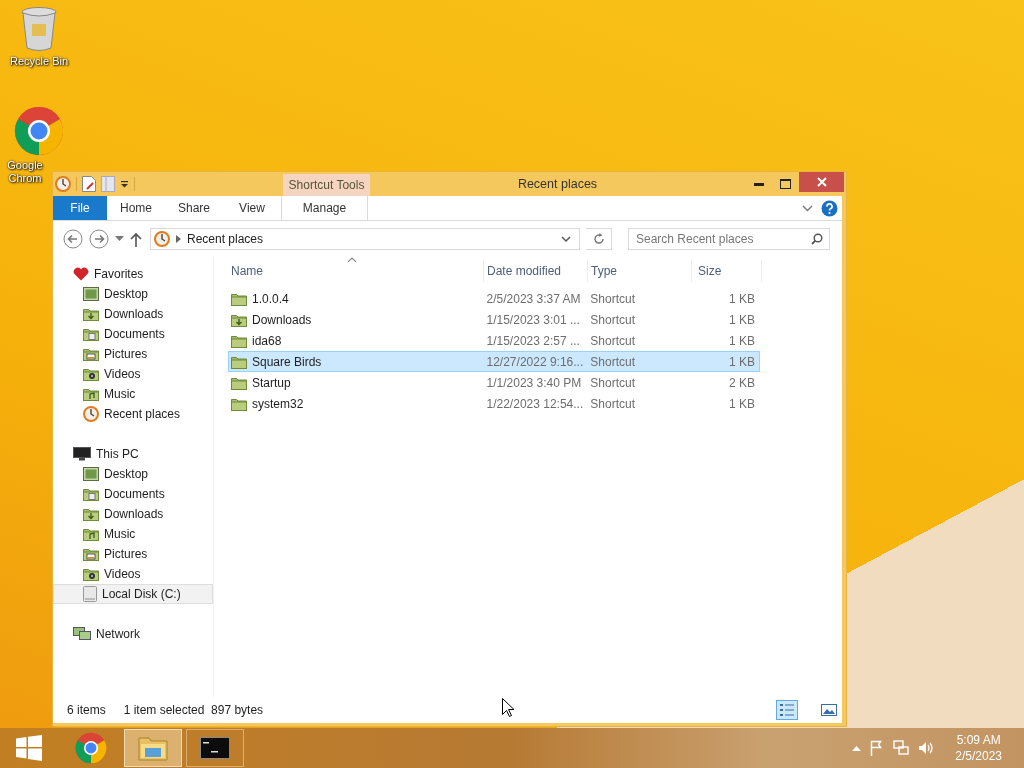  Describe the element at coordinates (119, 239) in the screenshot. I see `recent-locations-button` at that location.